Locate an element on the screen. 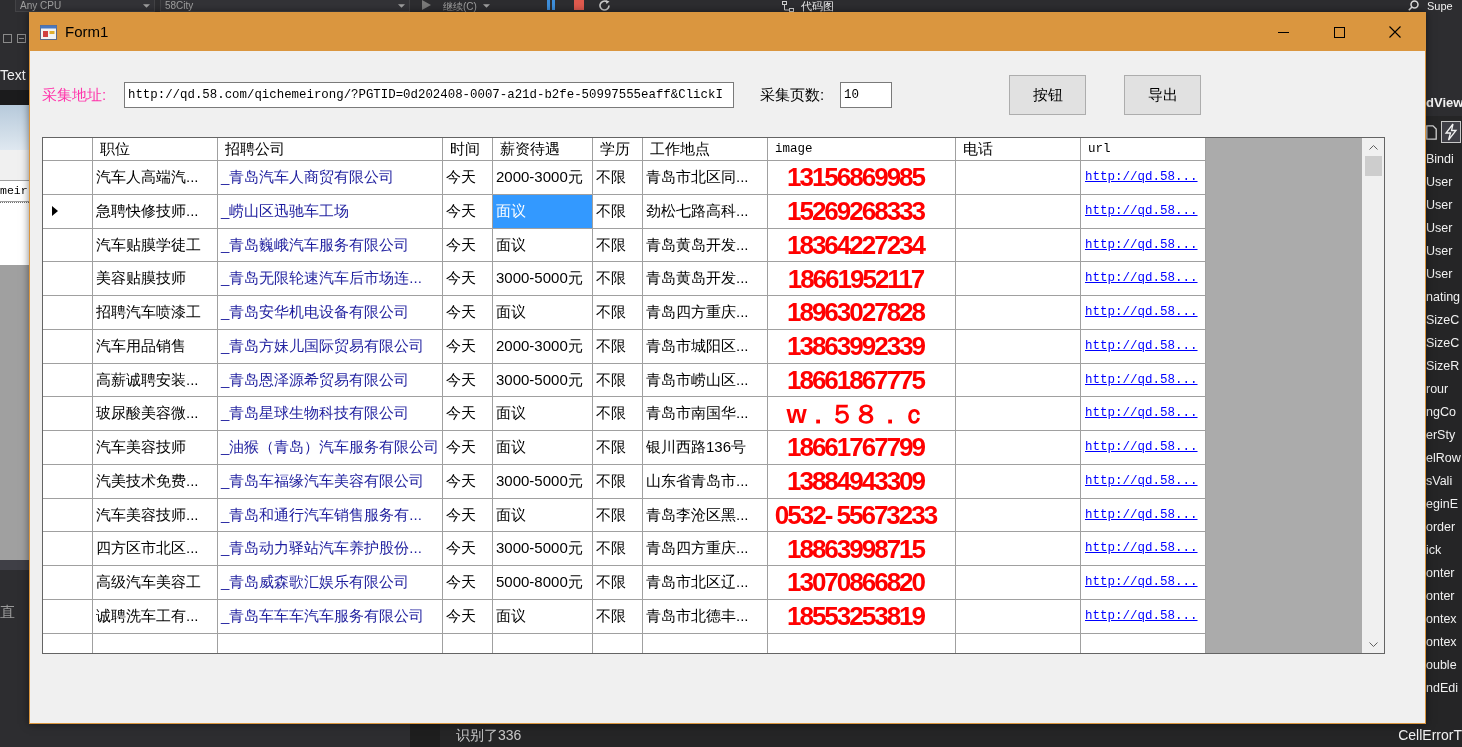 This screenshot has height=747, width=1462. column-header: 薪资待遇 is located at coordinates (543, 149).